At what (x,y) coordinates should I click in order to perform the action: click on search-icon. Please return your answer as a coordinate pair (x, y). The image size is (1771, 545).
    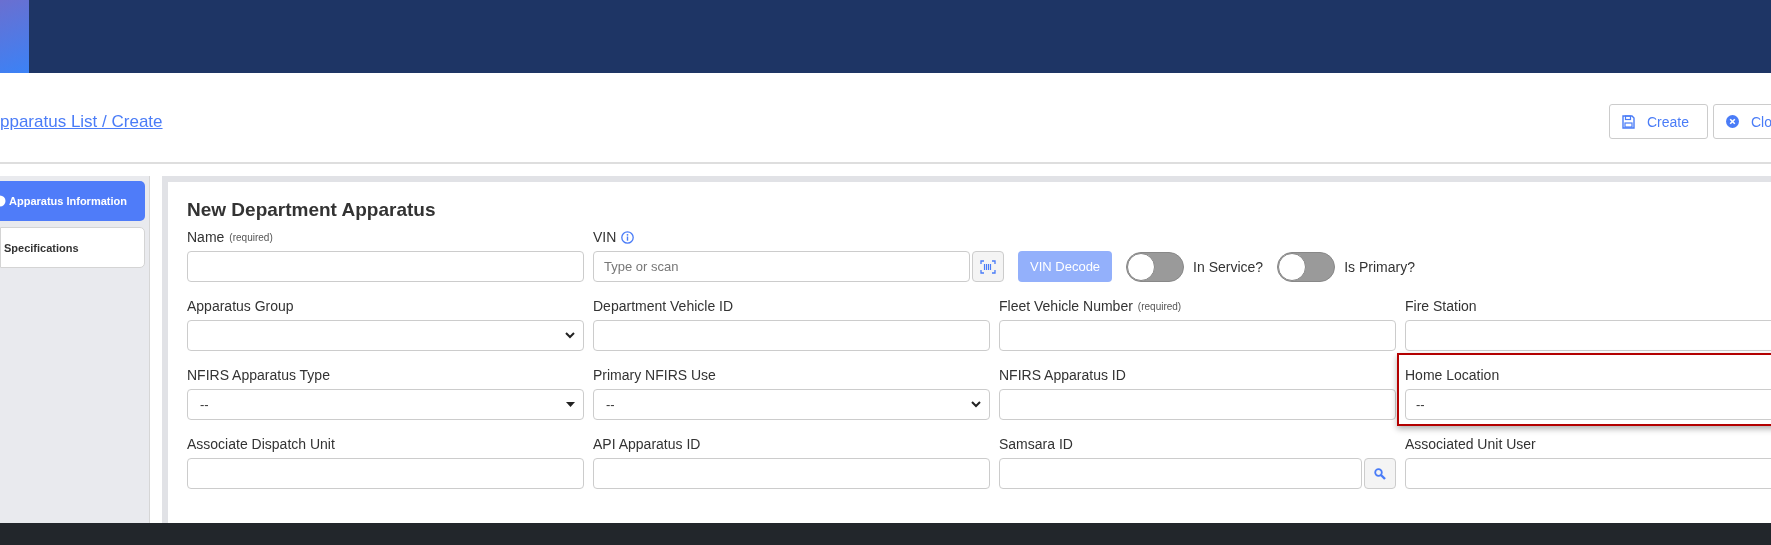
    Looking at the image, I should click on (1380, 473).